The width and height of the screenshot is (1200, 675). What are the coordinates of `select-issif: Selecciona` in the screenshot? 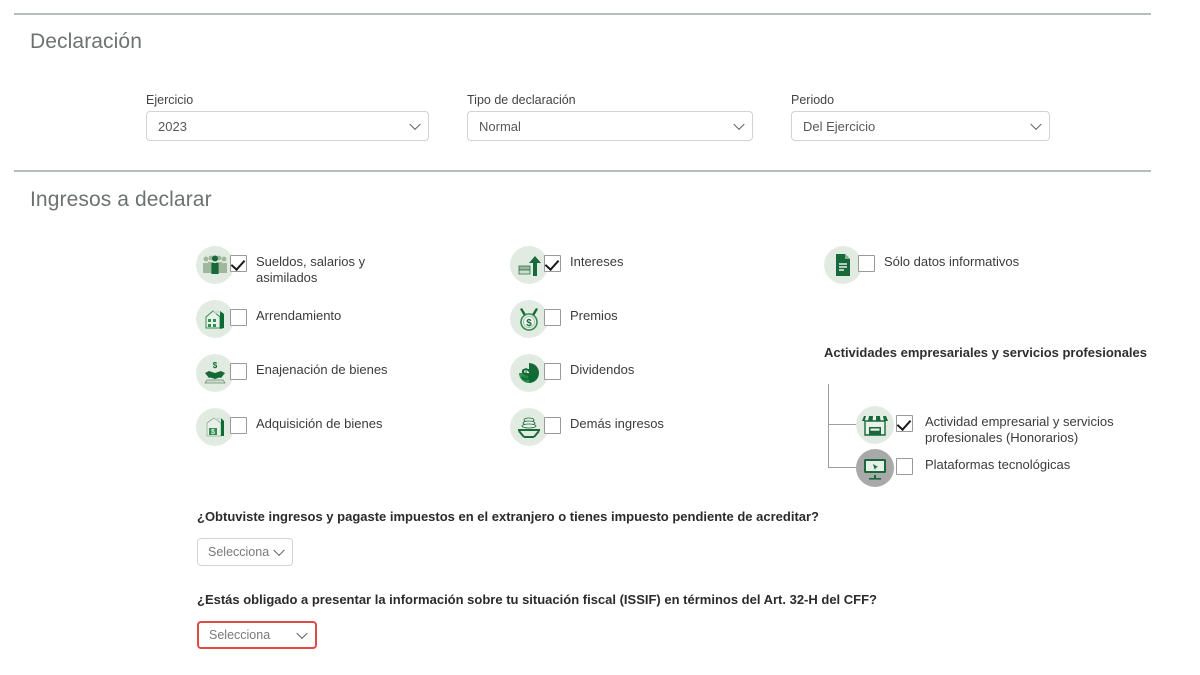 It's located at (257, 635).